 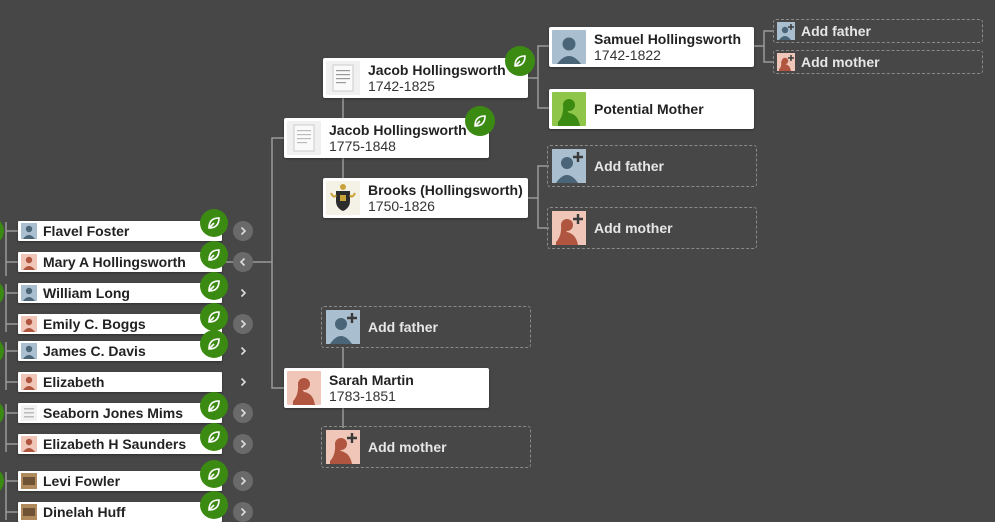 What do you see at coordinates (371, 380) in the screenshot?
I see `person-name: Sarah Martin` at bounding box center [371, 380].